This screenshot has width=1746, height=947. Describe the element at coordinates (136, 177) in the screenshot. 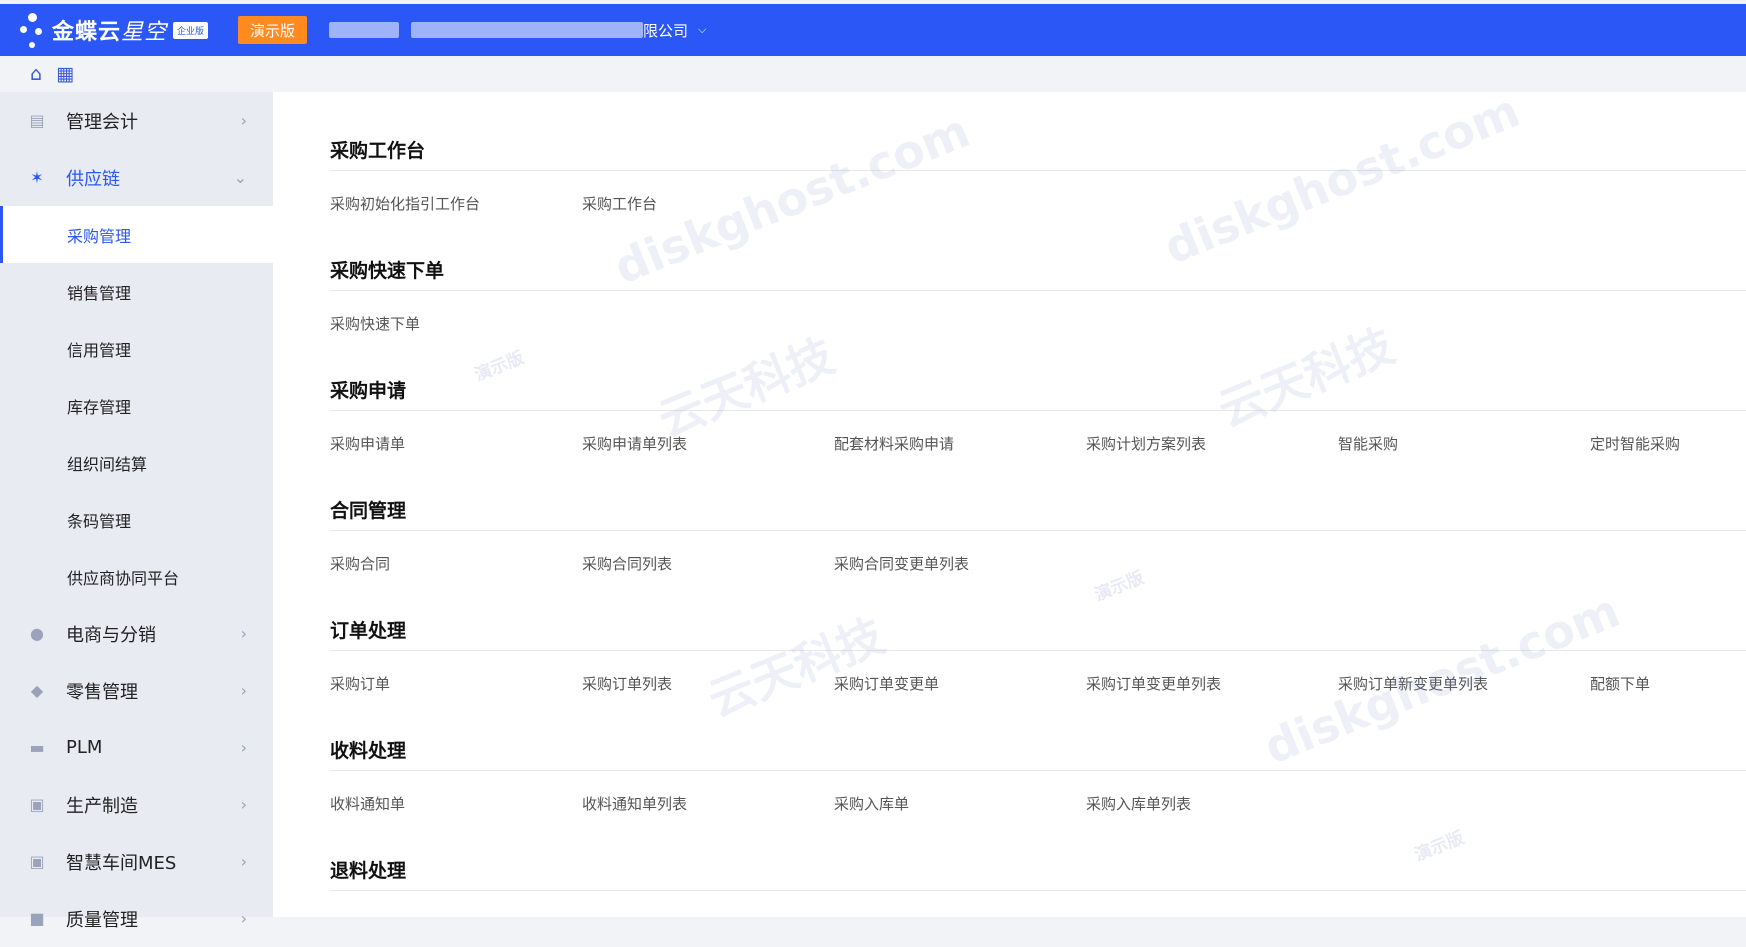

I see `sidebar-item-supply-chain: ✶ 供应链 ⌄` at that location.